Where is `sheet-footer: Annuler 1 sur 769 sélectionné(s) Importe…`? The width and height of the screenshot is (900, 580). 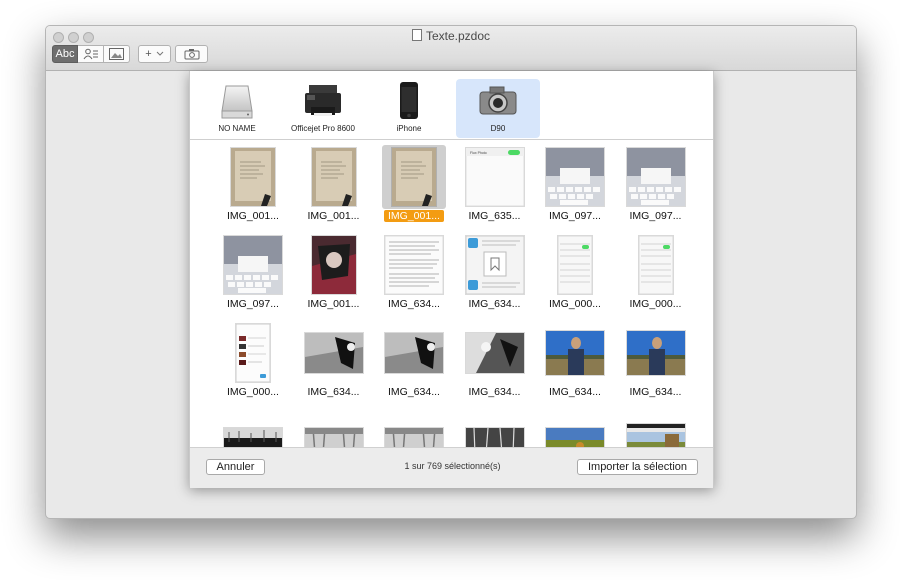
sheet-footer: Annuler 1 sur 769 sélectionné(s) Importe… is located at coordinates (451, 467).